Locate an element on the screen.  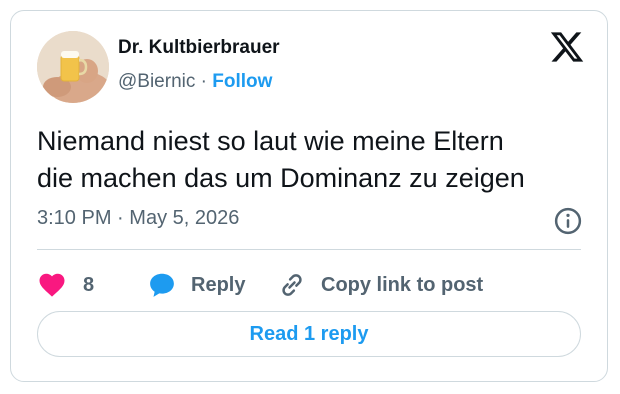
post-date: May 5, 2026 is located at coordinates (184, 218).